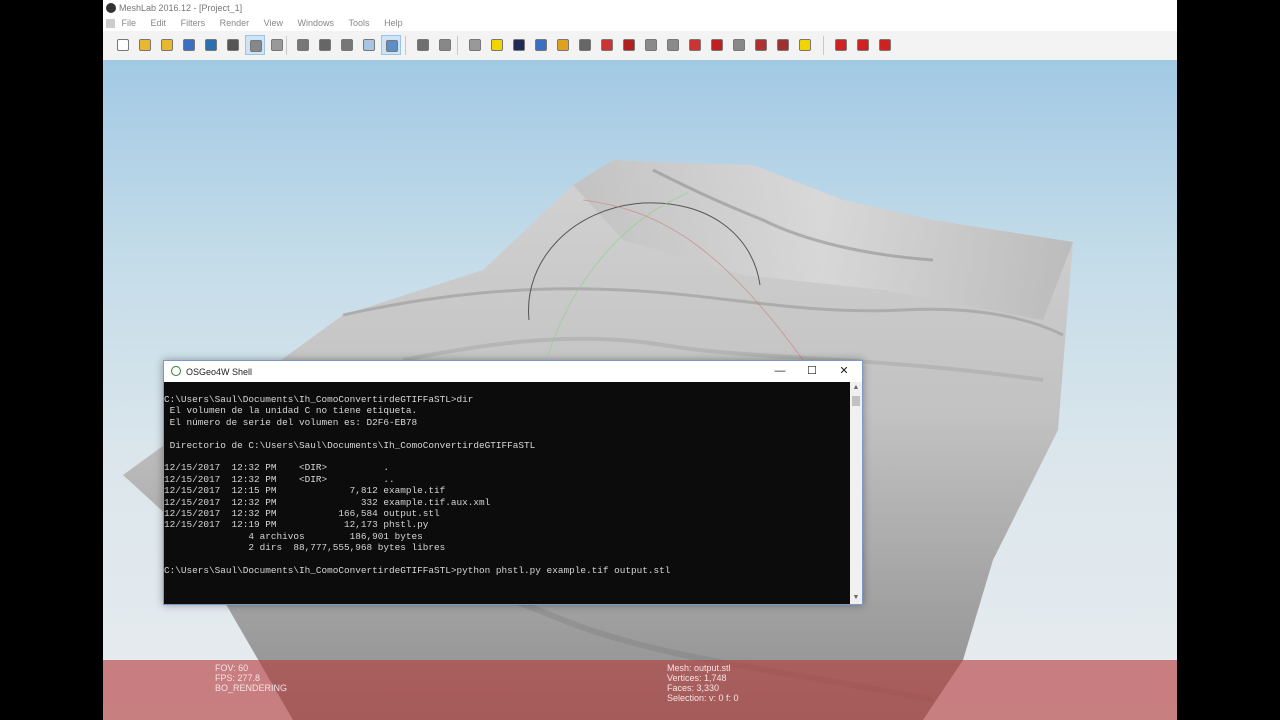 This screenshot has width=1280, height=720. What do you see at coordinates (780, 371) in the screenshot?
I see `minimize-button: —` at bounding box center [780, 371].